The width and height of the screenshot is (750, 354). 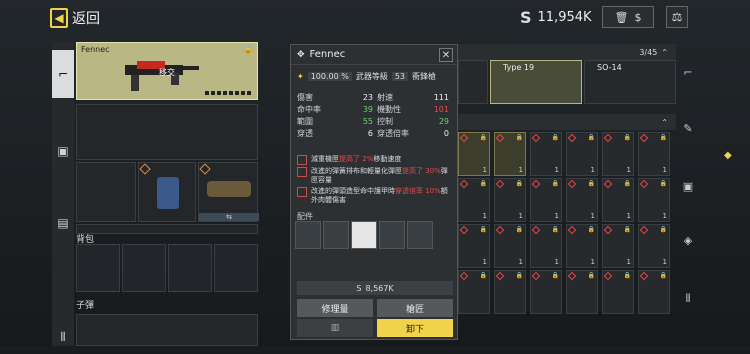 I want to click on stat-name: 射速, so click(x=385, y=97).